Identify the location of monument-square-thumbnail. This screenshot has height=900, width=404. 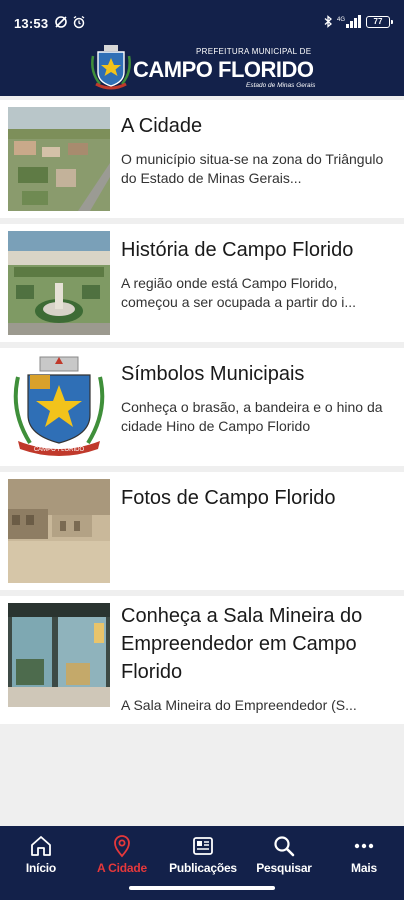
(59, 283).